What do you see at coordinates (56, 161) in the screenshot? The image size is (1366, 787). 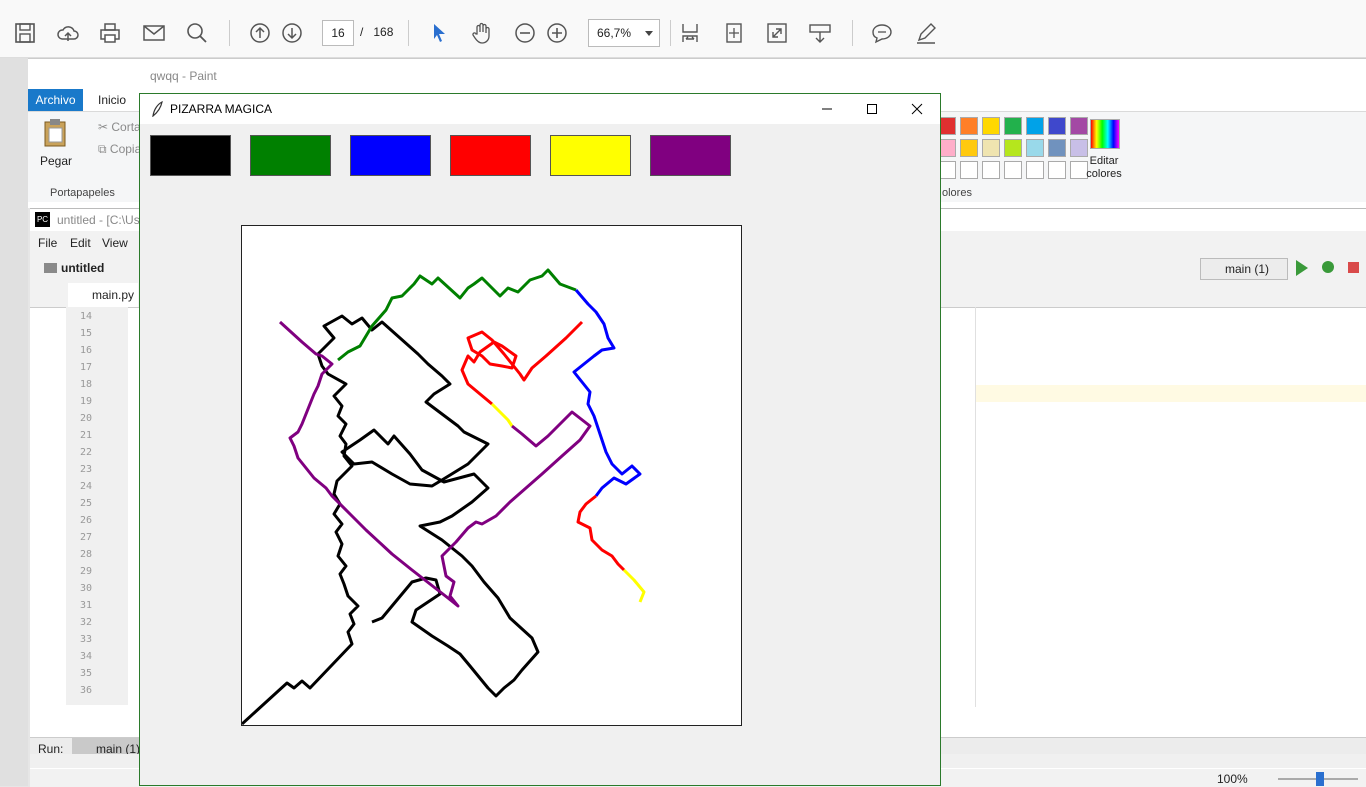 I see `paste-button: Pegar` at bounding box center [56, 161].